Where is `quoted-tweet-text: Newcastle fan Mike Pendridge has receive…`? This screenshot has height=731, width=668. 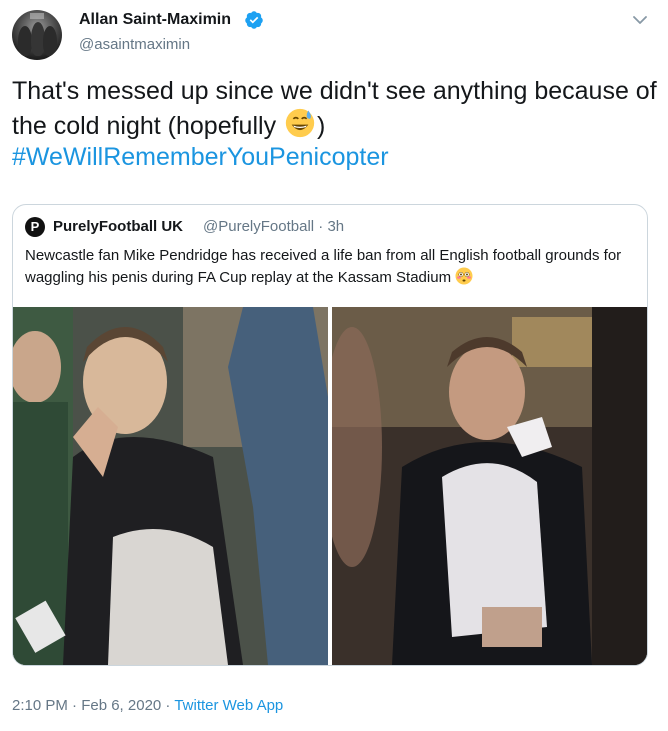 quoted-tweet-text: Newcastle fan Mike Pendridge has receive… is located at coordinates (330, 267).